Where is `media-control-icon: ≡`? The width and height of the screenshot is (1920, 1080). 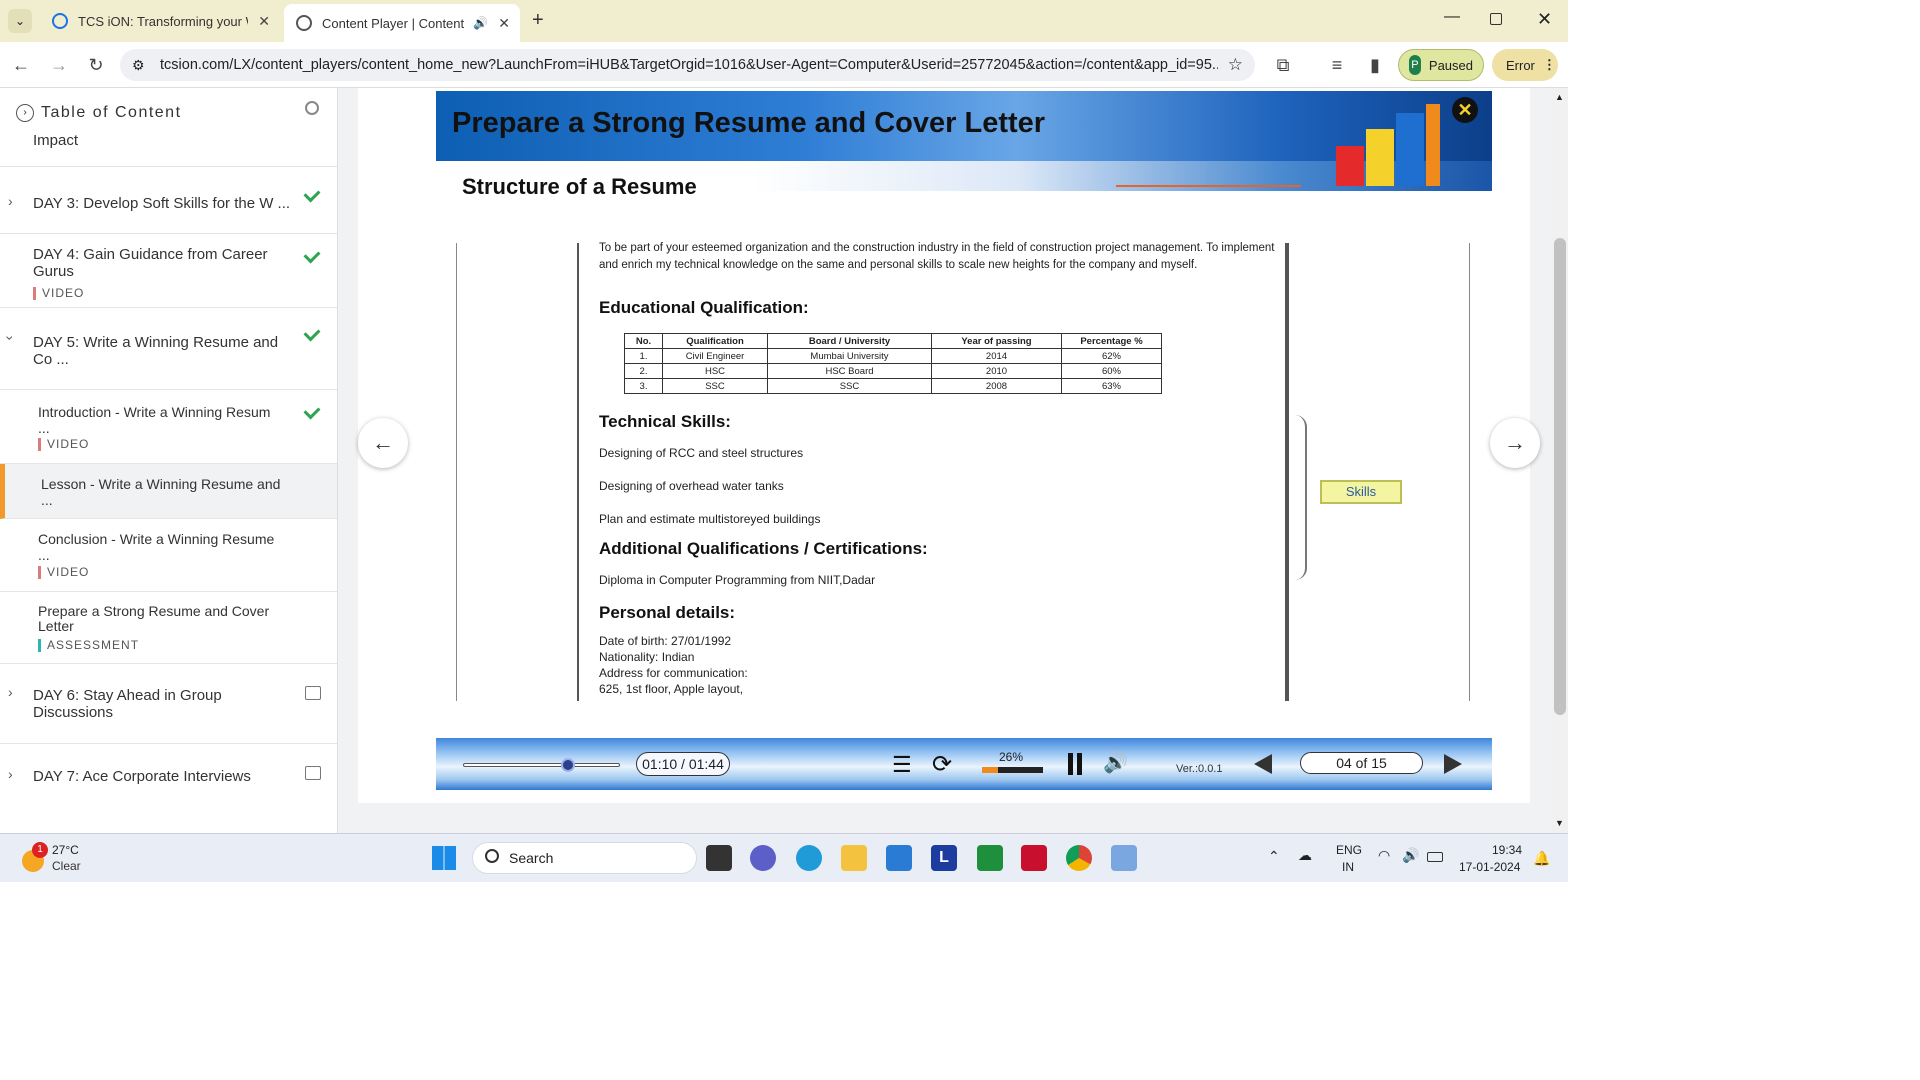 media-control-icon: ≡ is located at coordinates (1337, 65).